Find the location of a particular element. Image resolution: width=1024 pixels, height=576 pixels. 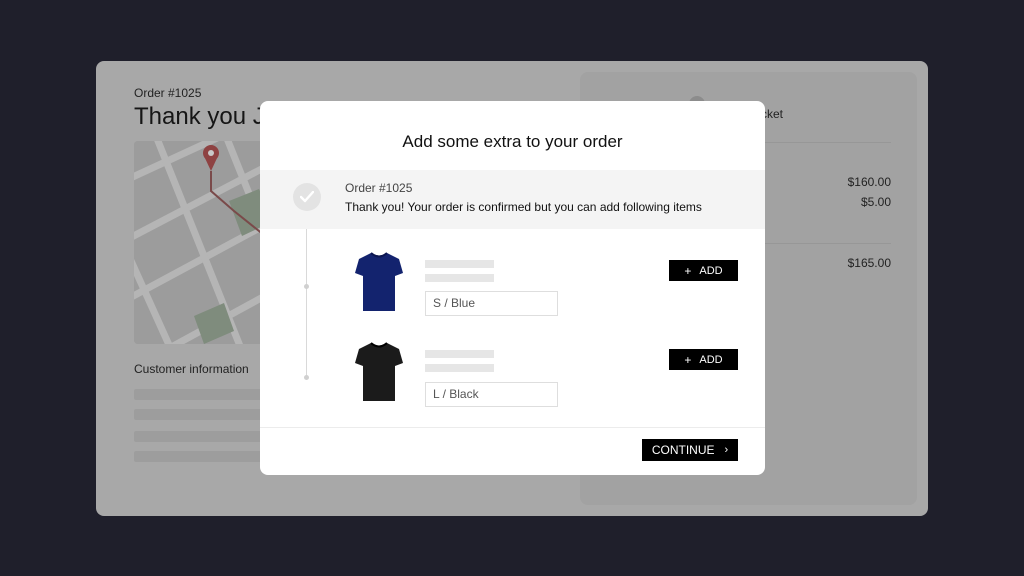

timeline-line is located at coordinates (306, 303).